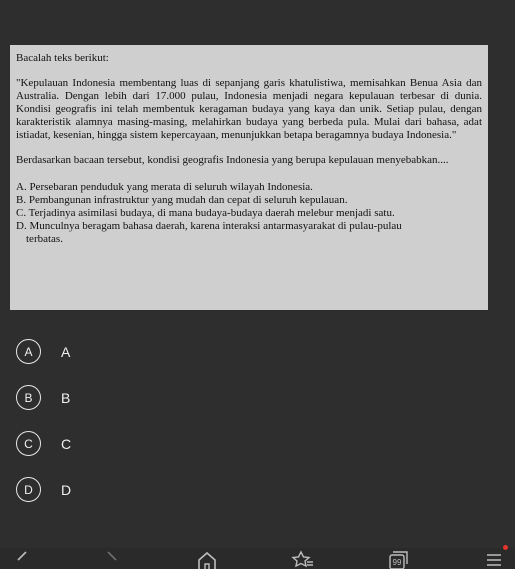 The width and height of the screenshot is (515, 569). Describe the element at coordinates (28, 351) in the screenshot. I see `answer-letter-circle: A` at that location.